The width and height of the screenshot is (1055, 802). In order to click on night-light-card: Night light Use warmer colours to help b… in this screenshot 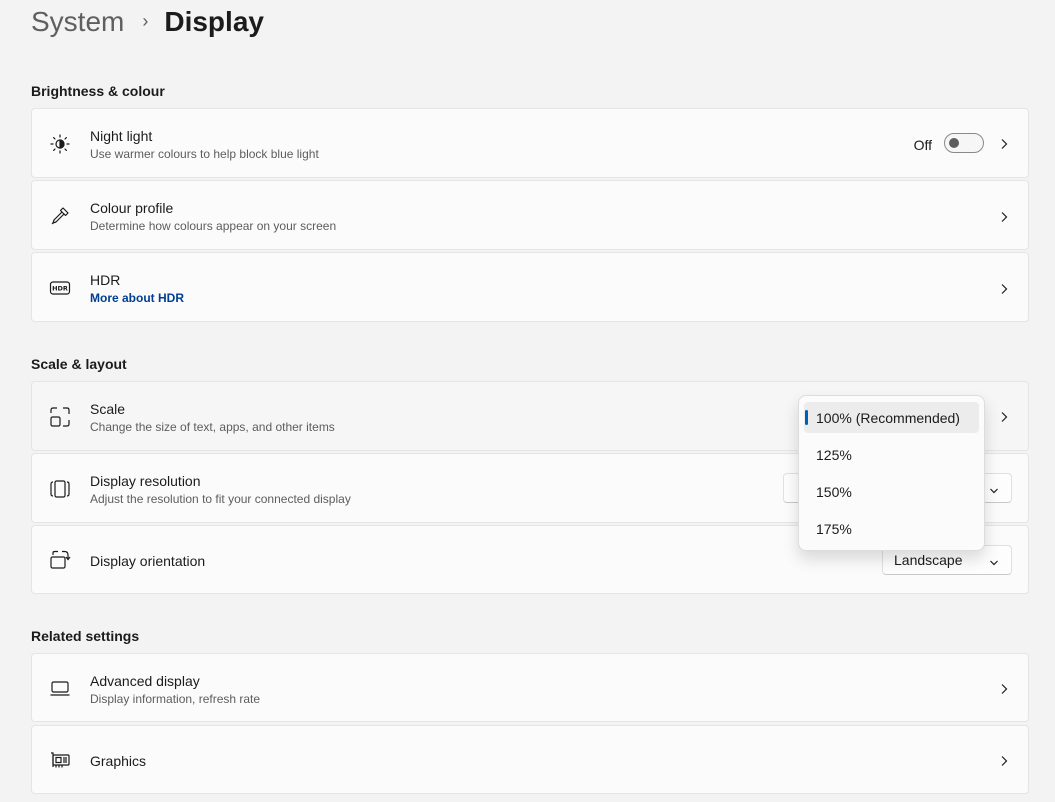, I will do `click(530, 143)`.